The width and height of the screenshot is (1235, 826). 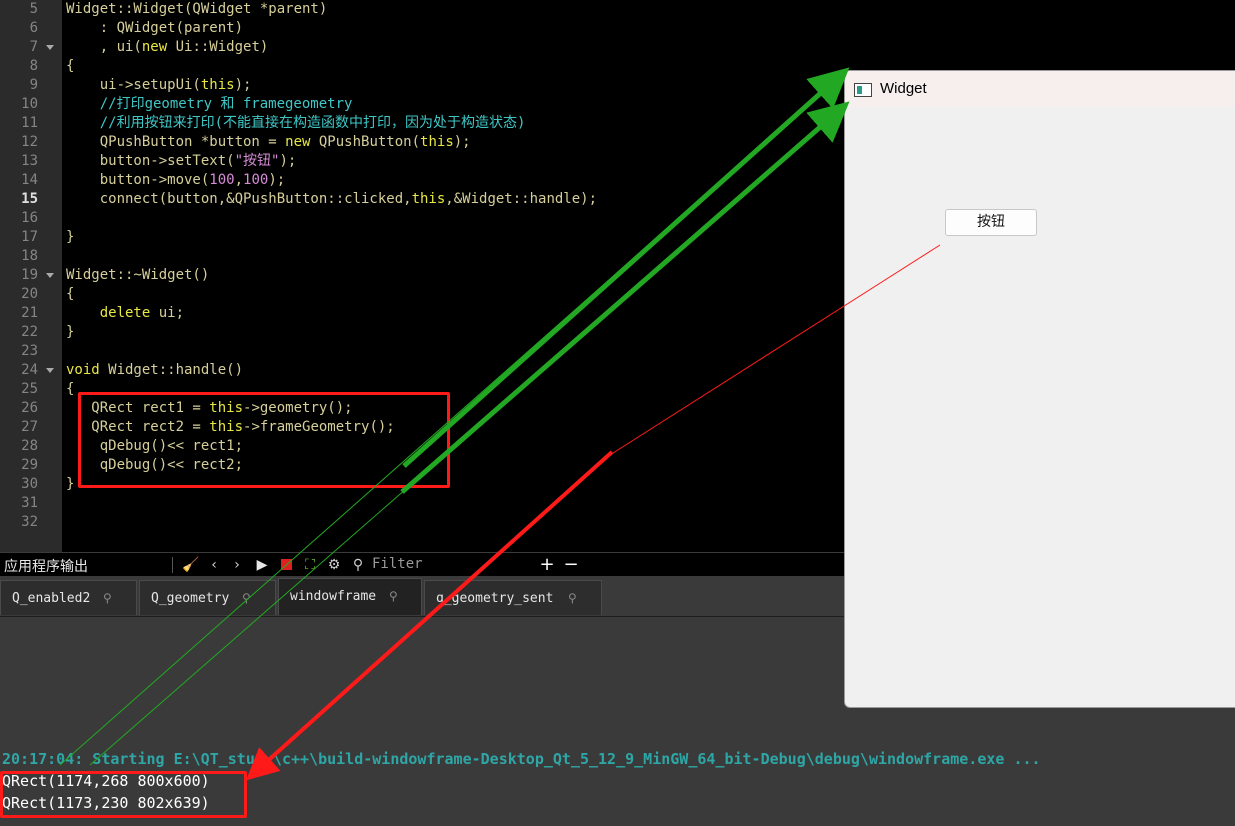 What do you see at coordinates (190, 565) in the screenshot?
I see `clear-output-icon: 🧹` at bounding box center [190, 565].